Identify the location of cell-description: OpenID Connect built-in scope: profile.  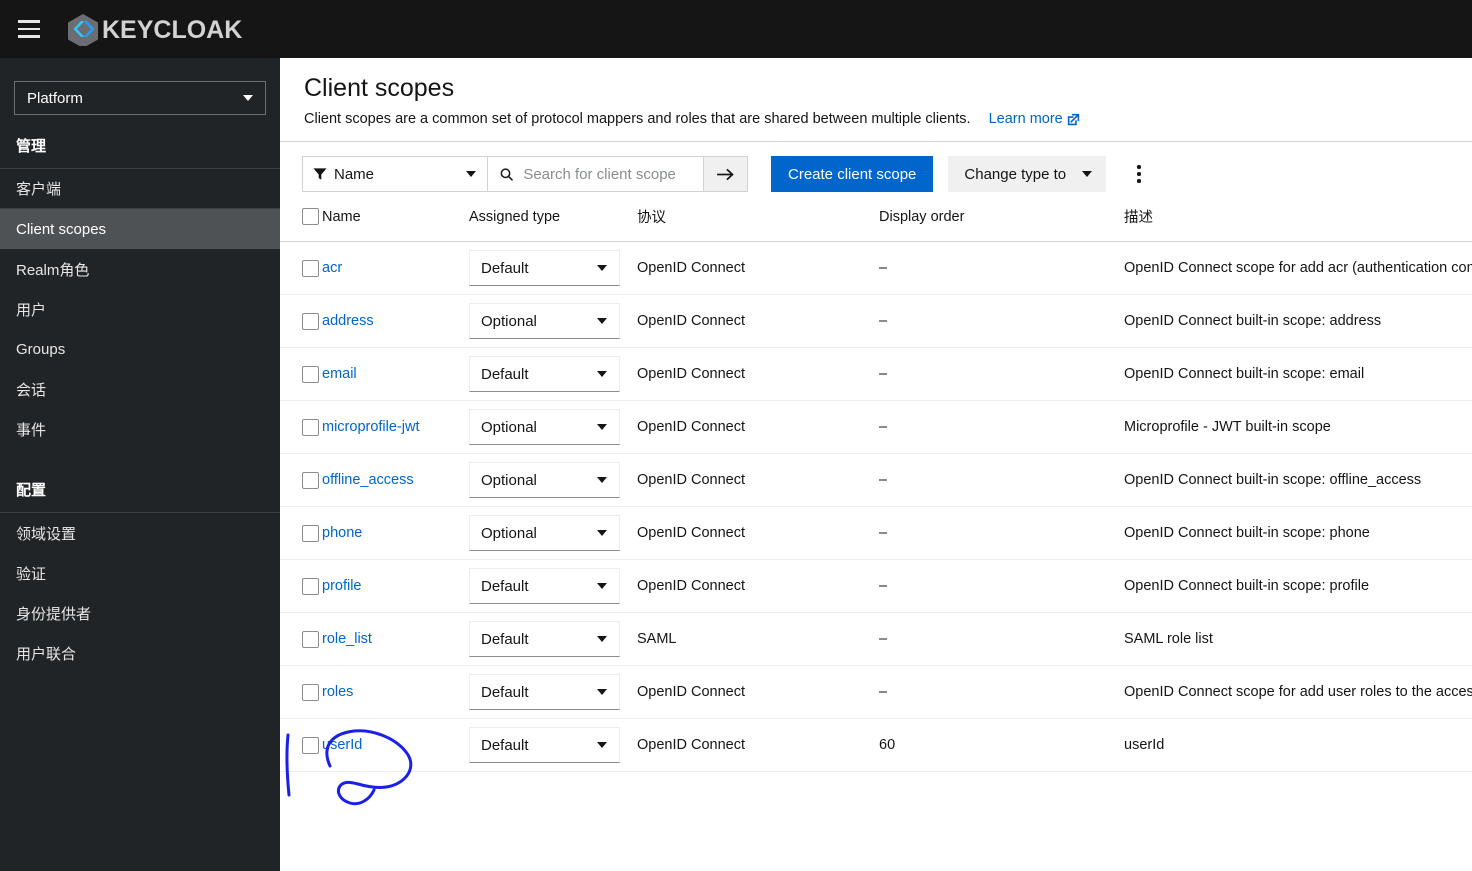
(1298, 586).